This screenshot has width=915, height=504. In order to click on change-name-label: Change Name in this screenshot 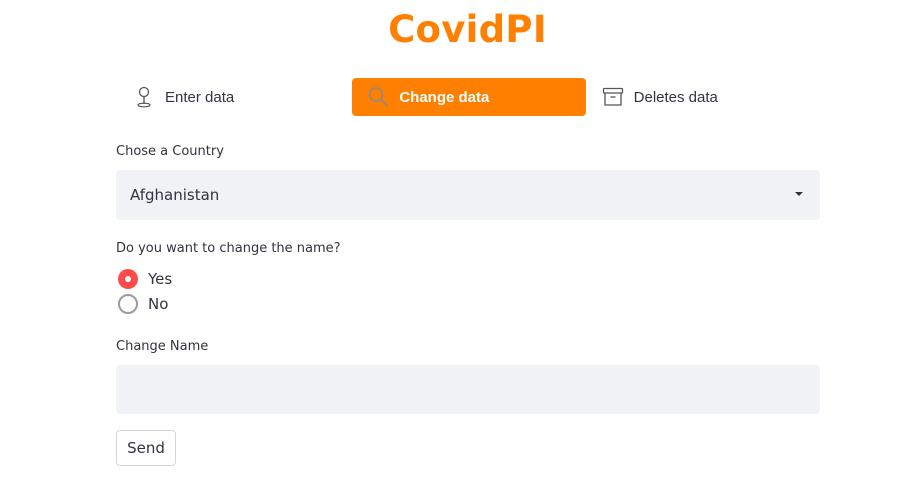, I will do `click(162, 346)`.